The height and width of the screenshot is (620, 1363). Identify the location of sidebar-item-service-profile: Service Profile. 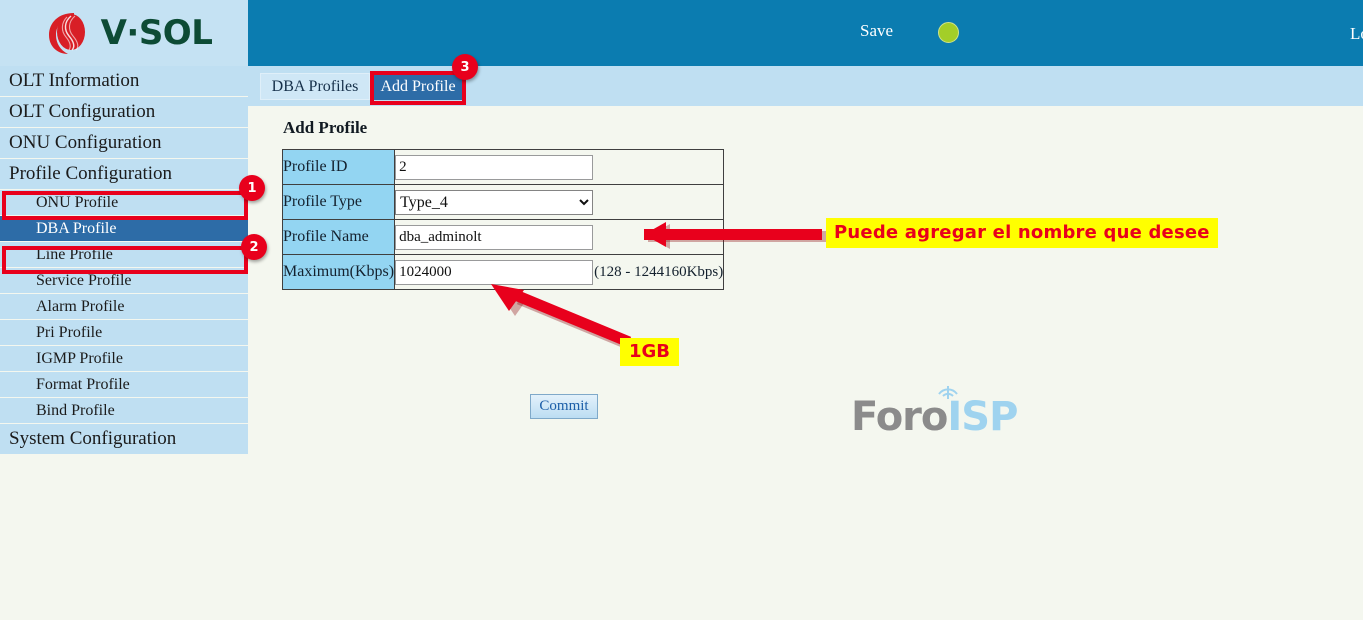
(124, 281).